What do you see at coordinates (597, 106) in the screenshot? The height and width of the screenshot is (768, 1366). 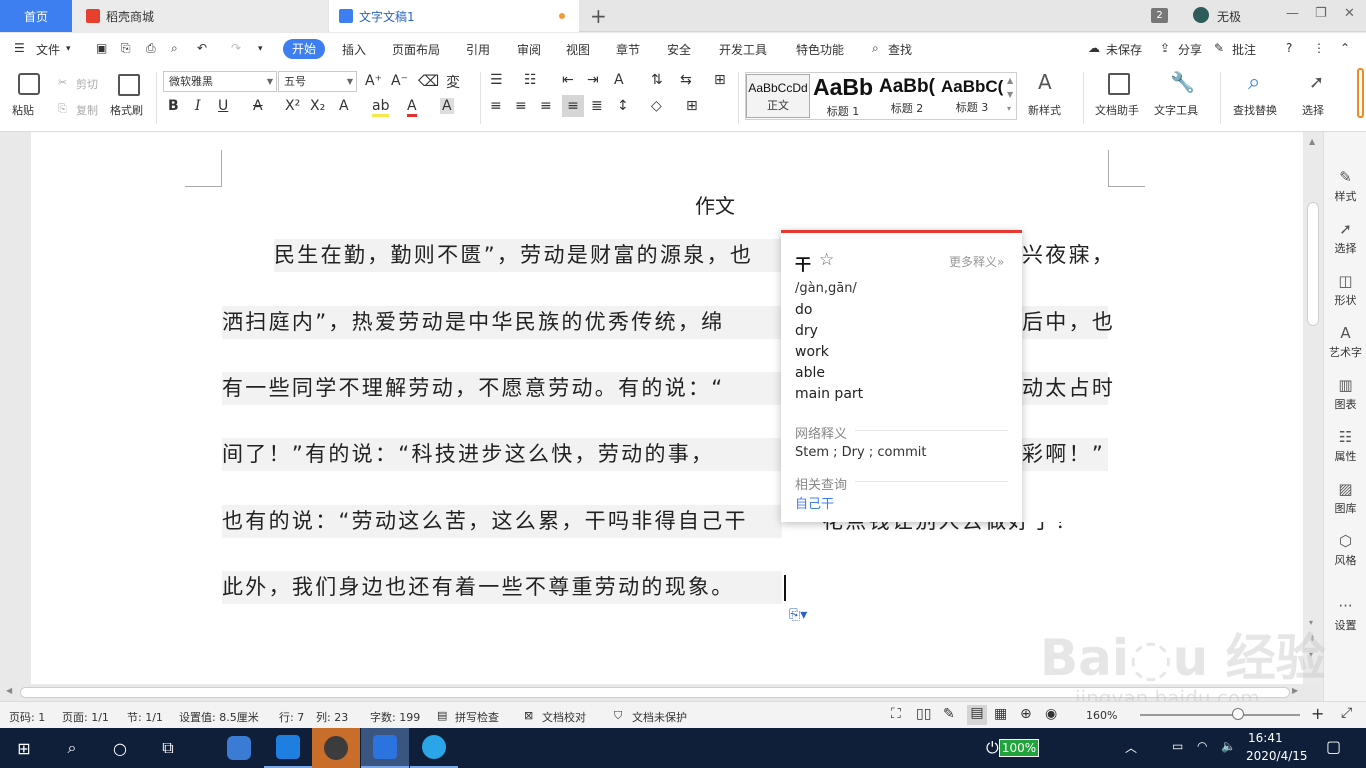 I see `distribute-icon: ≣` at bounding box center [597, 106].